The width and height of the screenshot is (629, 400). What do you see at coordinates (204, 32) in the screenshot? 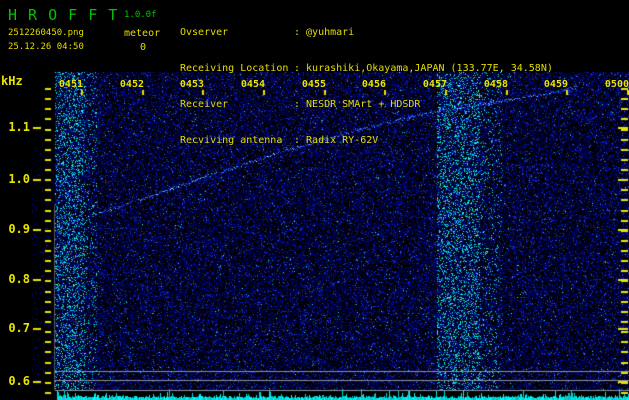
I see `info-label: Ovserver` at bounding box center [204, 32].